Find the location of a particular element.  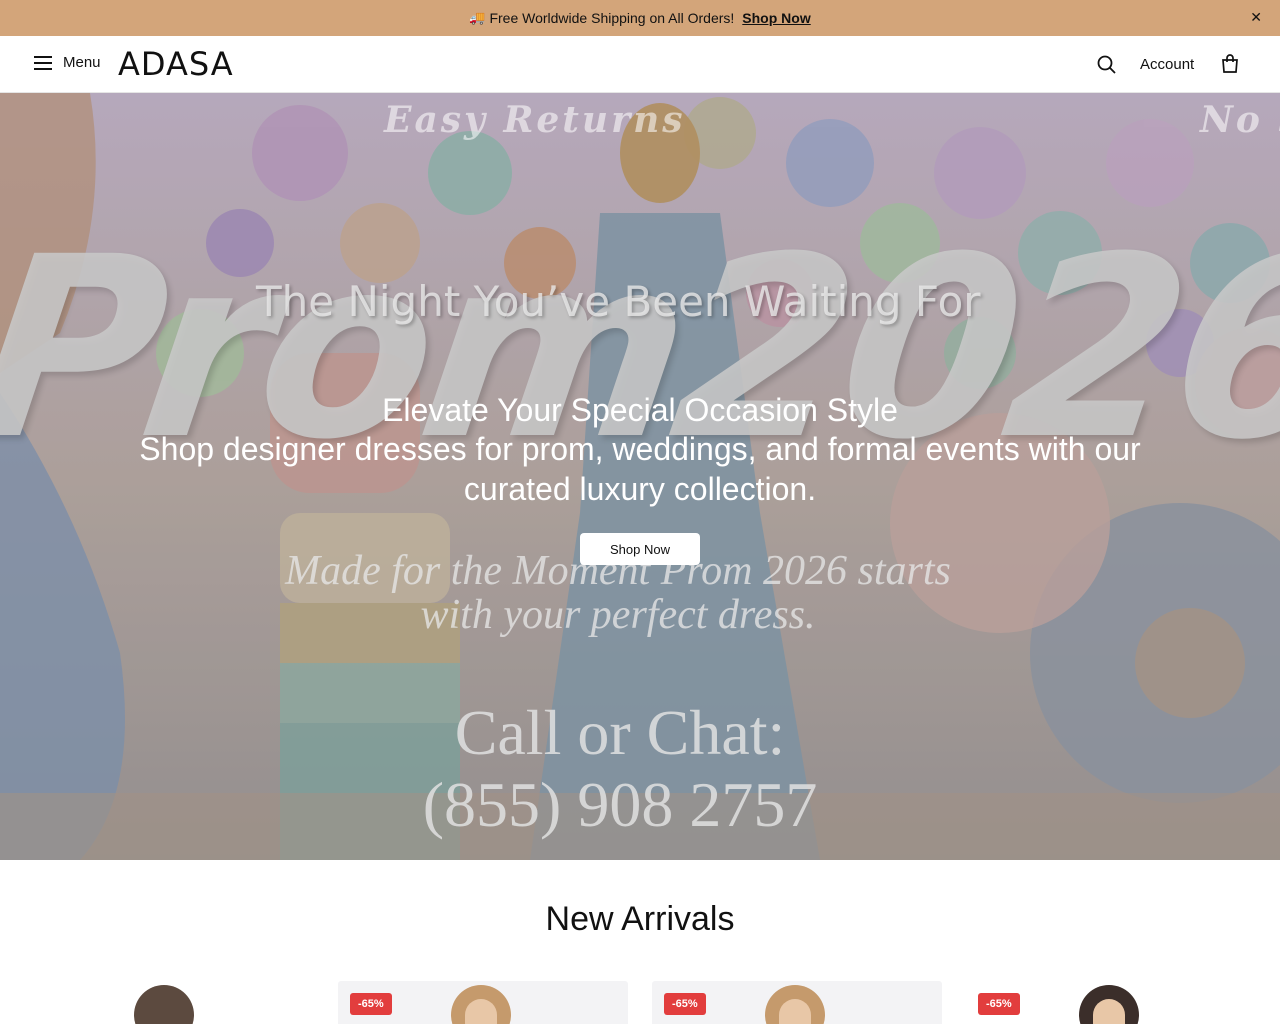

site-header: Menu ADASA Account is located at coordinates (640, 64).